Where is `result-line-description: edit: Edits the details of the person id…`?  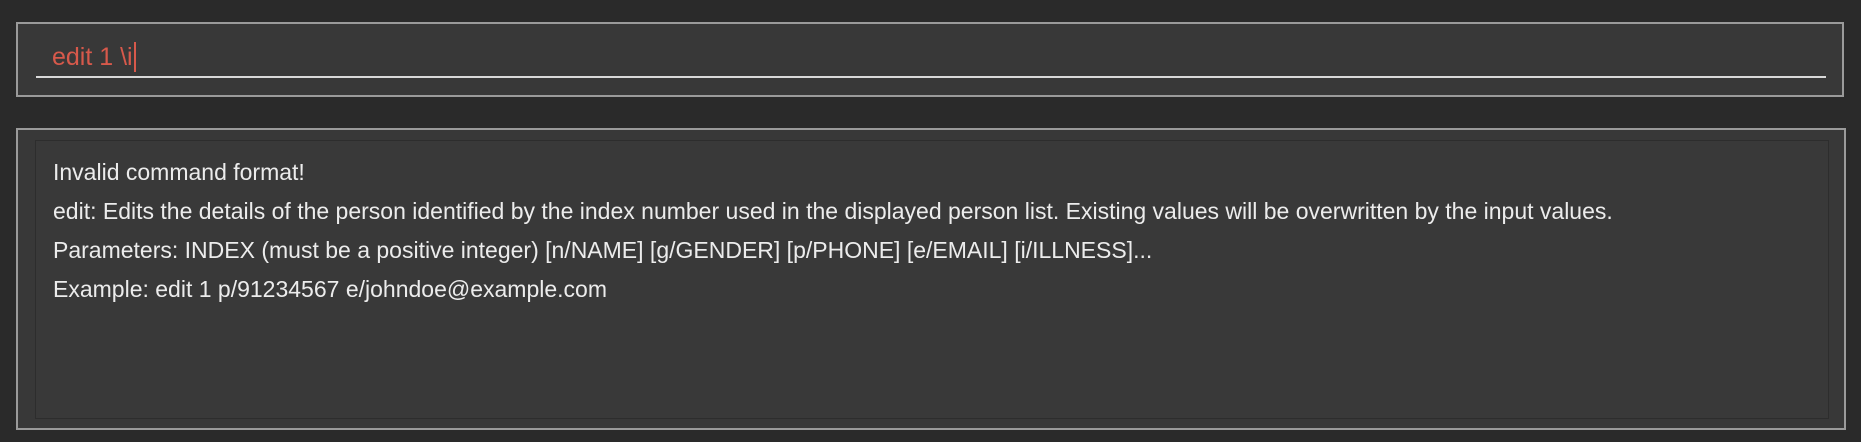 result-line-description: edit: Edits the details of the person id… is located at coordinates (833, 211).